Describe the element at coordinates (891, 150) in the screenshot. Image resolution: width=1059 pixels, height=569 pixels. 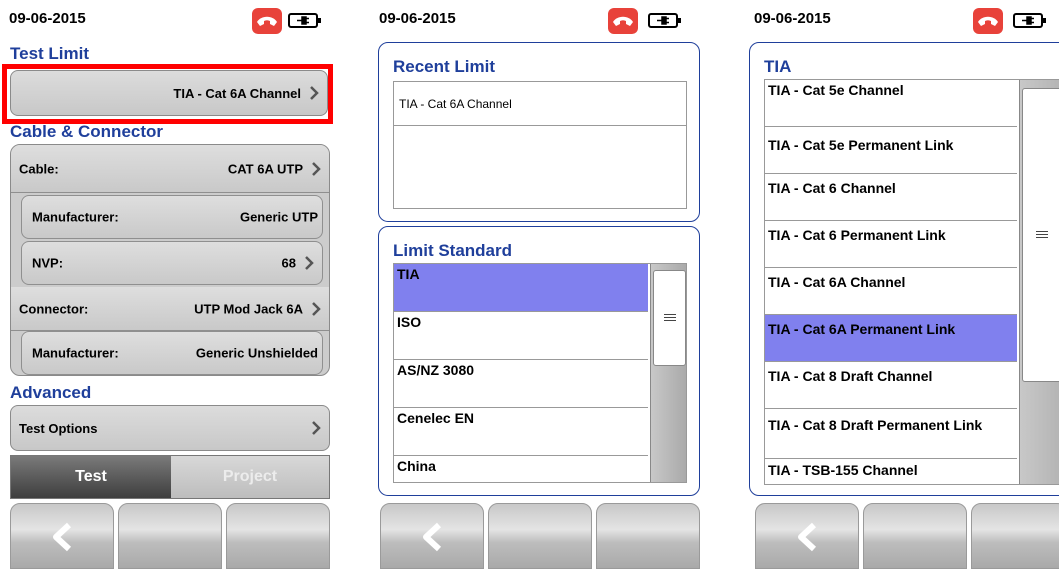
I see `limit-item: TIA - Cat 5e Permanent Link` at that location.